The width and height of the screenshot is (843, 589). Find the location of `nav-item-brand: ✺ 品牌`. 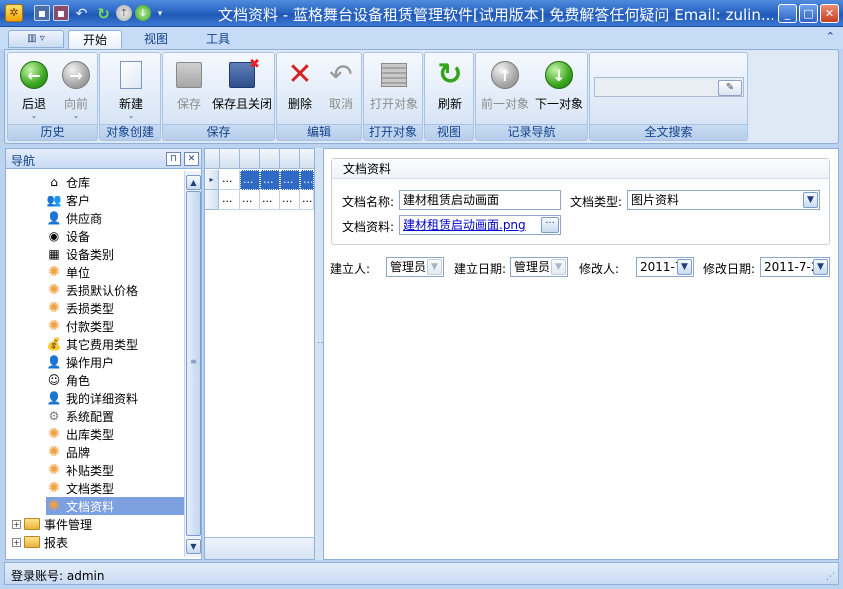

nav-item-brand: ✺ 品牌 is located at coordinates (68, 452).